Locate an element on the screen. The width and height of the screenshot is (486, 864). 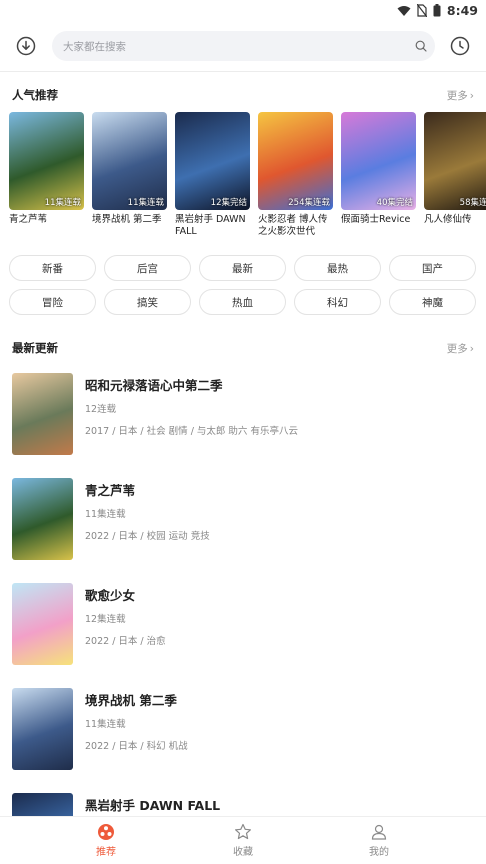
popular-card-title: 境界战机 第二季 is located at coordinates (127, 219).